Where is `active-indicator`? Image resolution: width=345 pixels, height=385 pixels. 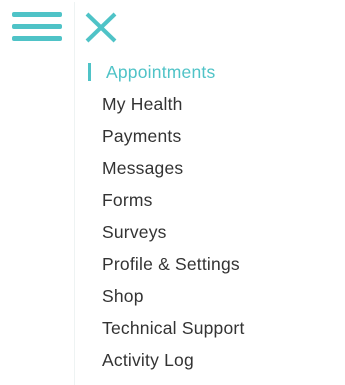
active-indicator is located at coordinates (89, 72).